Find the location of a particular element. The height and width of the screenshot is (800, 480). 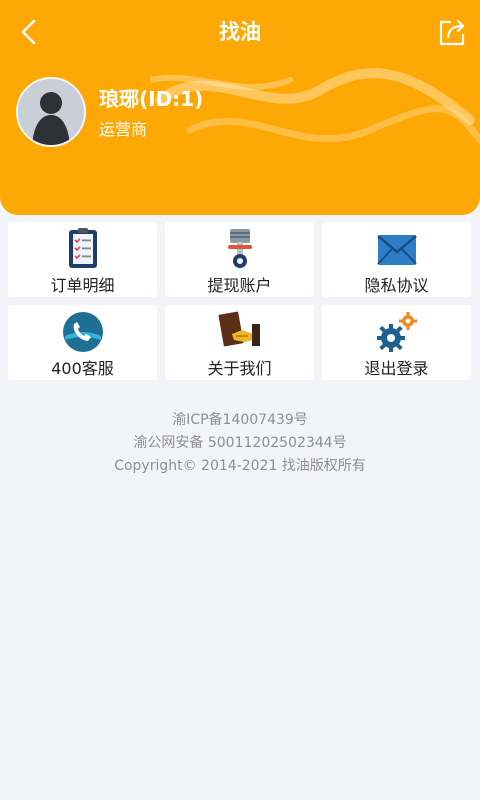

piston-icon is located at coordinates (239, 248).